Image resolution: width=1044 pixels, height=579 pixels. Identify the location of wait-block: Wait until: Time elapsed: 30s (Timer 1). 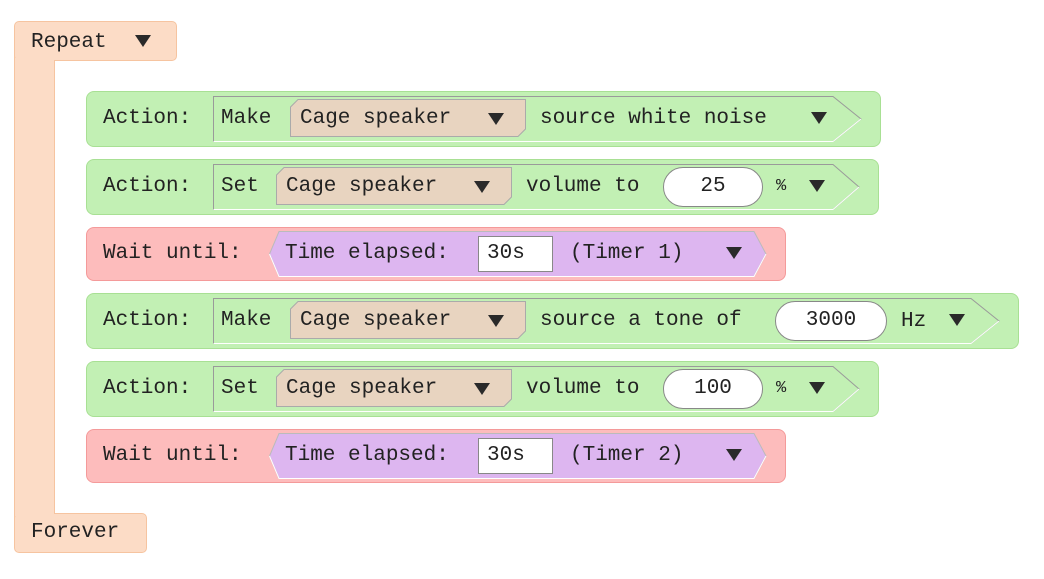
(436, 254).